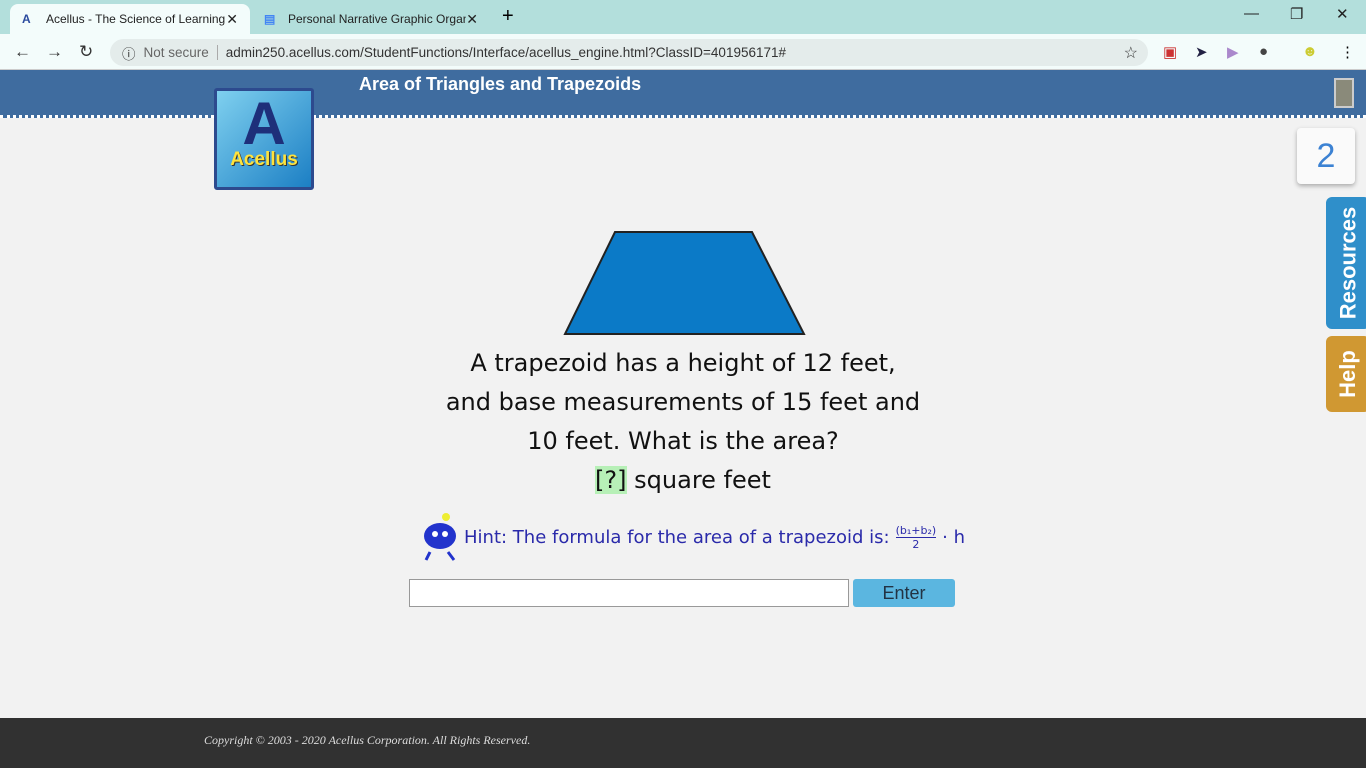 This screenshot has height=768, width=1366. What do you see at coordinates (684, 283) in the screenshot?
I see `trapezoid-figure` at bounding box center [684, 283].